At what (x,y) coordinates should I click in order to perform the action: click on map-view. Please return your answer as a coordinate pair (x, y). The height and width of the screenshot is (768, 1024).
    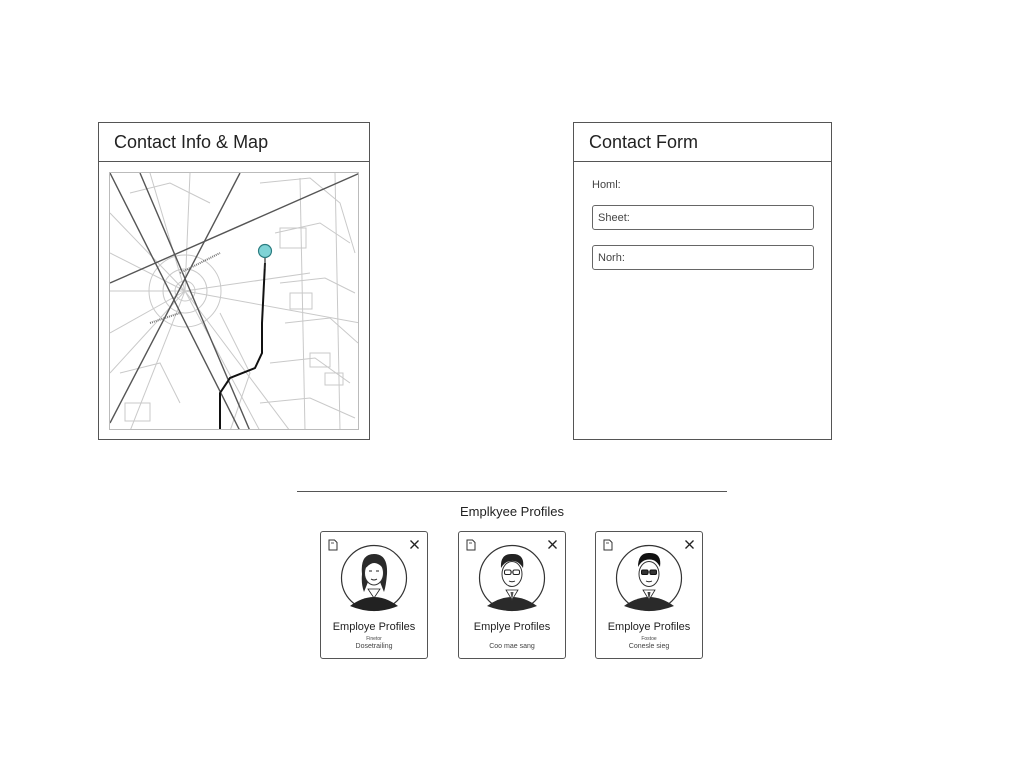
    Looking at the image, I should click on (234, 301).